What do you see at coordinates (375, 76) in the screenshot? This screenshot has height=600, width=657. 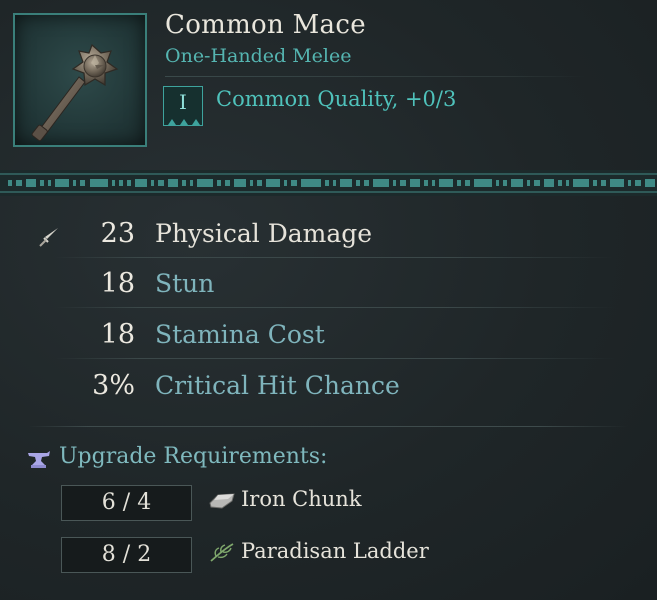 I see `header-divider` at bounding box center [375, 76].